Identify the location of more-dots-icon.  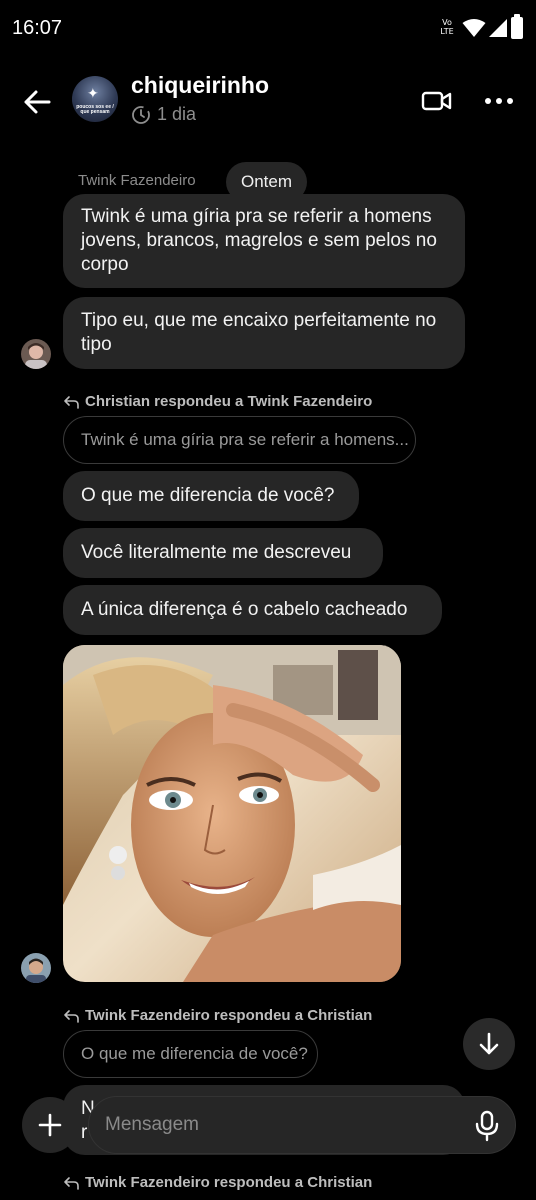
(499, 101).